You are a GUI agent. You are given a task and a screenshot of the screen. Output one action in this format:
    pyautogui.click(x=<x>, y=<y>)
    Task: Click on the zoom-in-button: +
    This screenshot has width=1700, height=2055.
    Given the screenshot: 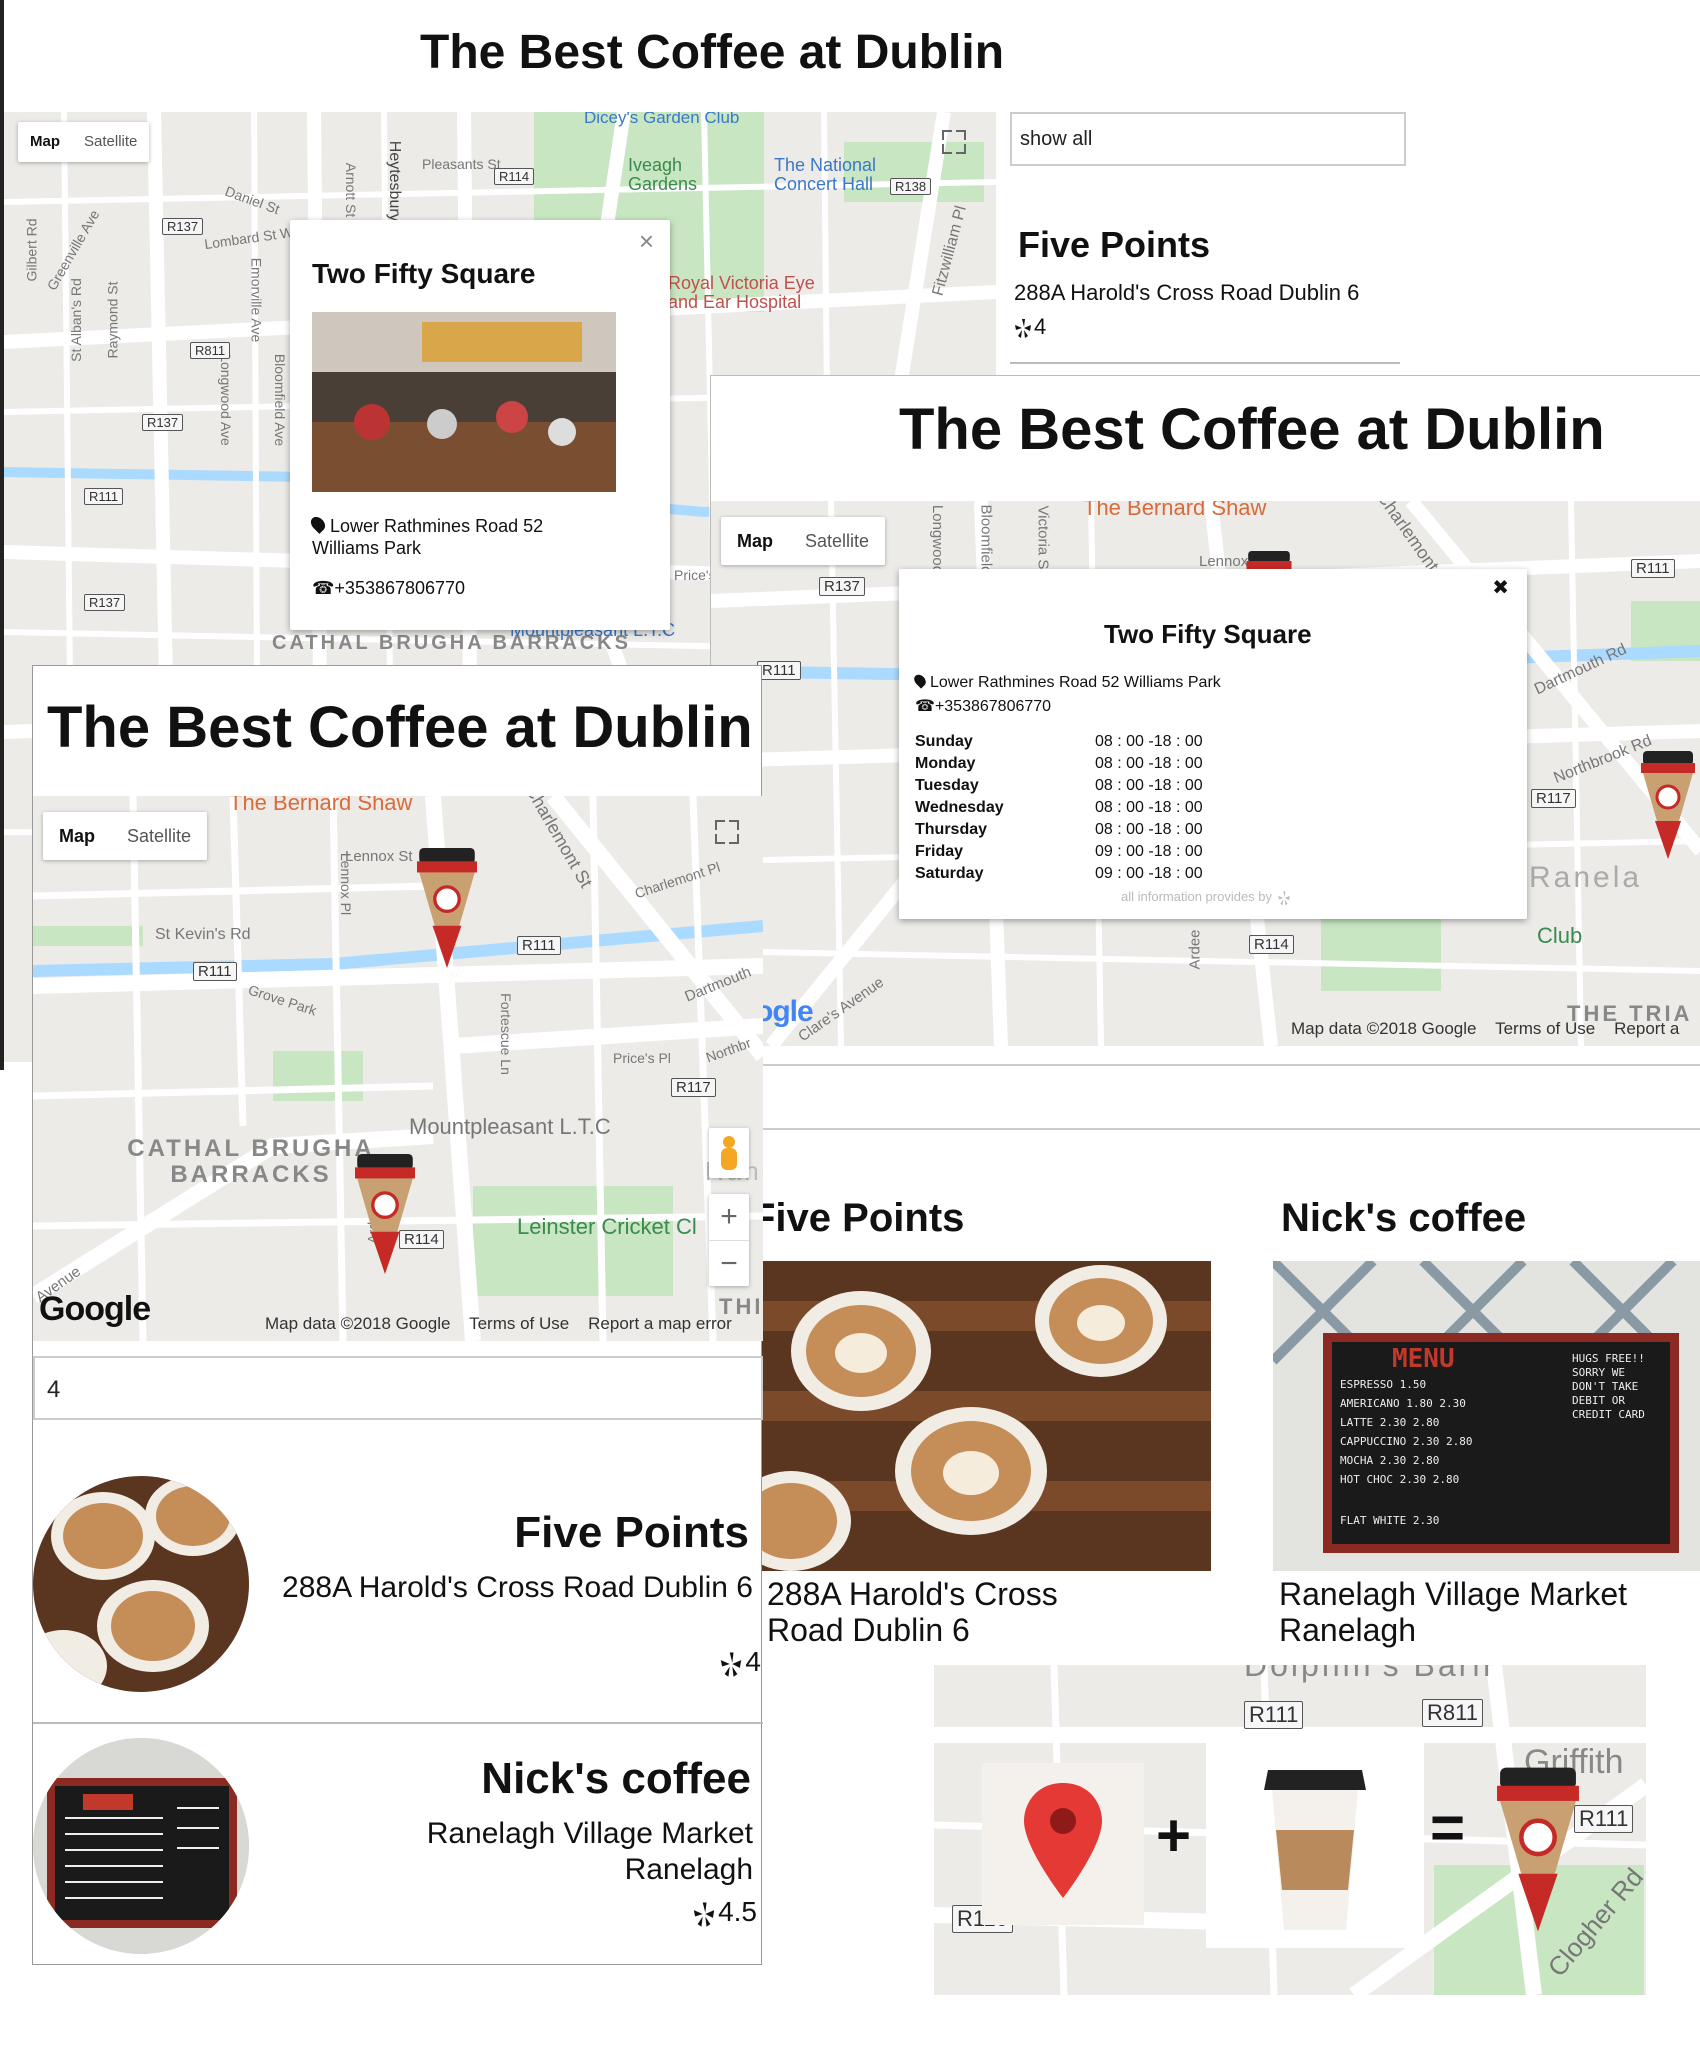 What is the action you would take?
    pyautogui.click(x=729, y=1217)
    